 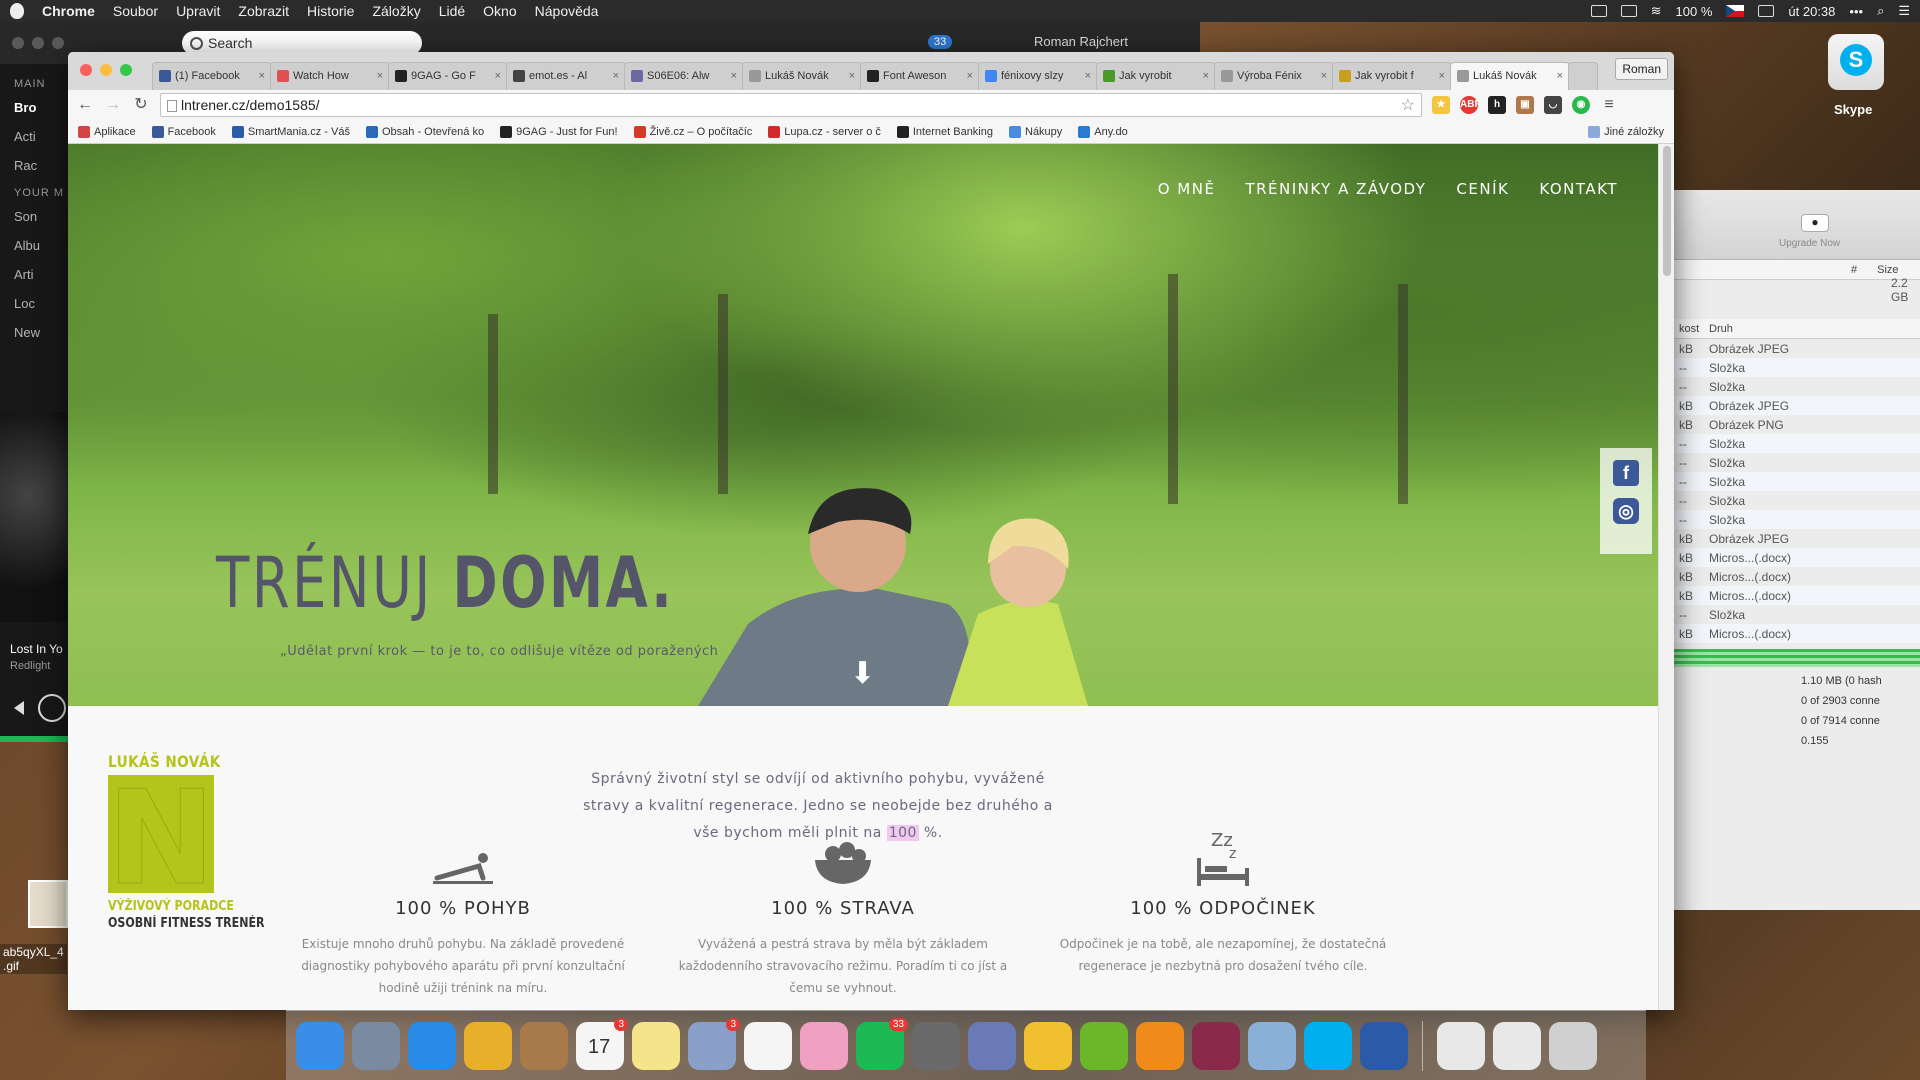 I want to click on vlc-icon, so click(x=1160, y=1045).